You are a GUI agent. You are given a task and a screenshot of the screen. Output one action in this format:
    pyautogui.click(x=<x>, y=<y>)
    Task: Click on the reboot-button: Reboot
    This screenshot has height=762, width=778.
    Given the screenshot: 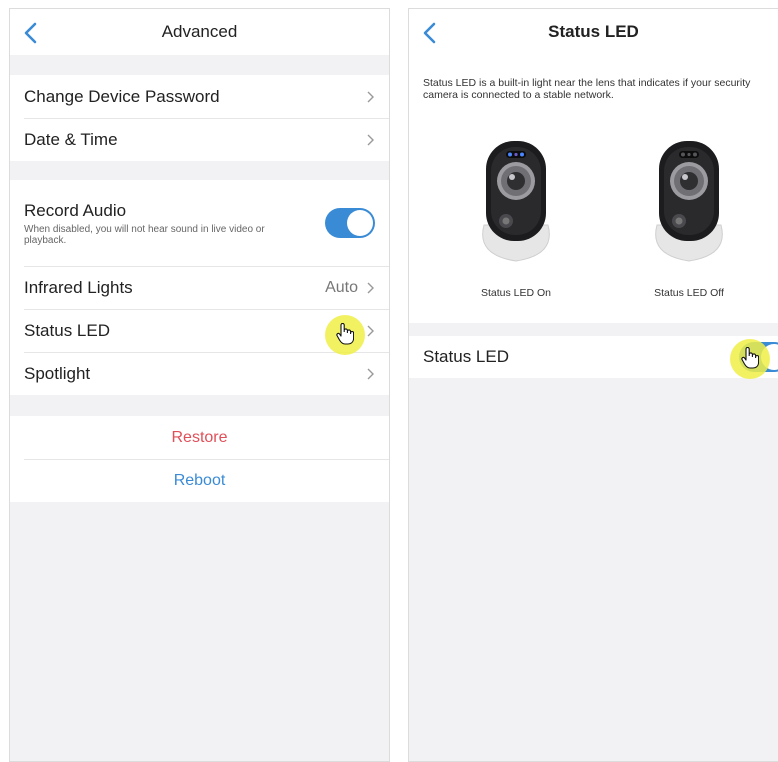 What is the action you would take?
    pyautogui.click(x=199, y=480)
    